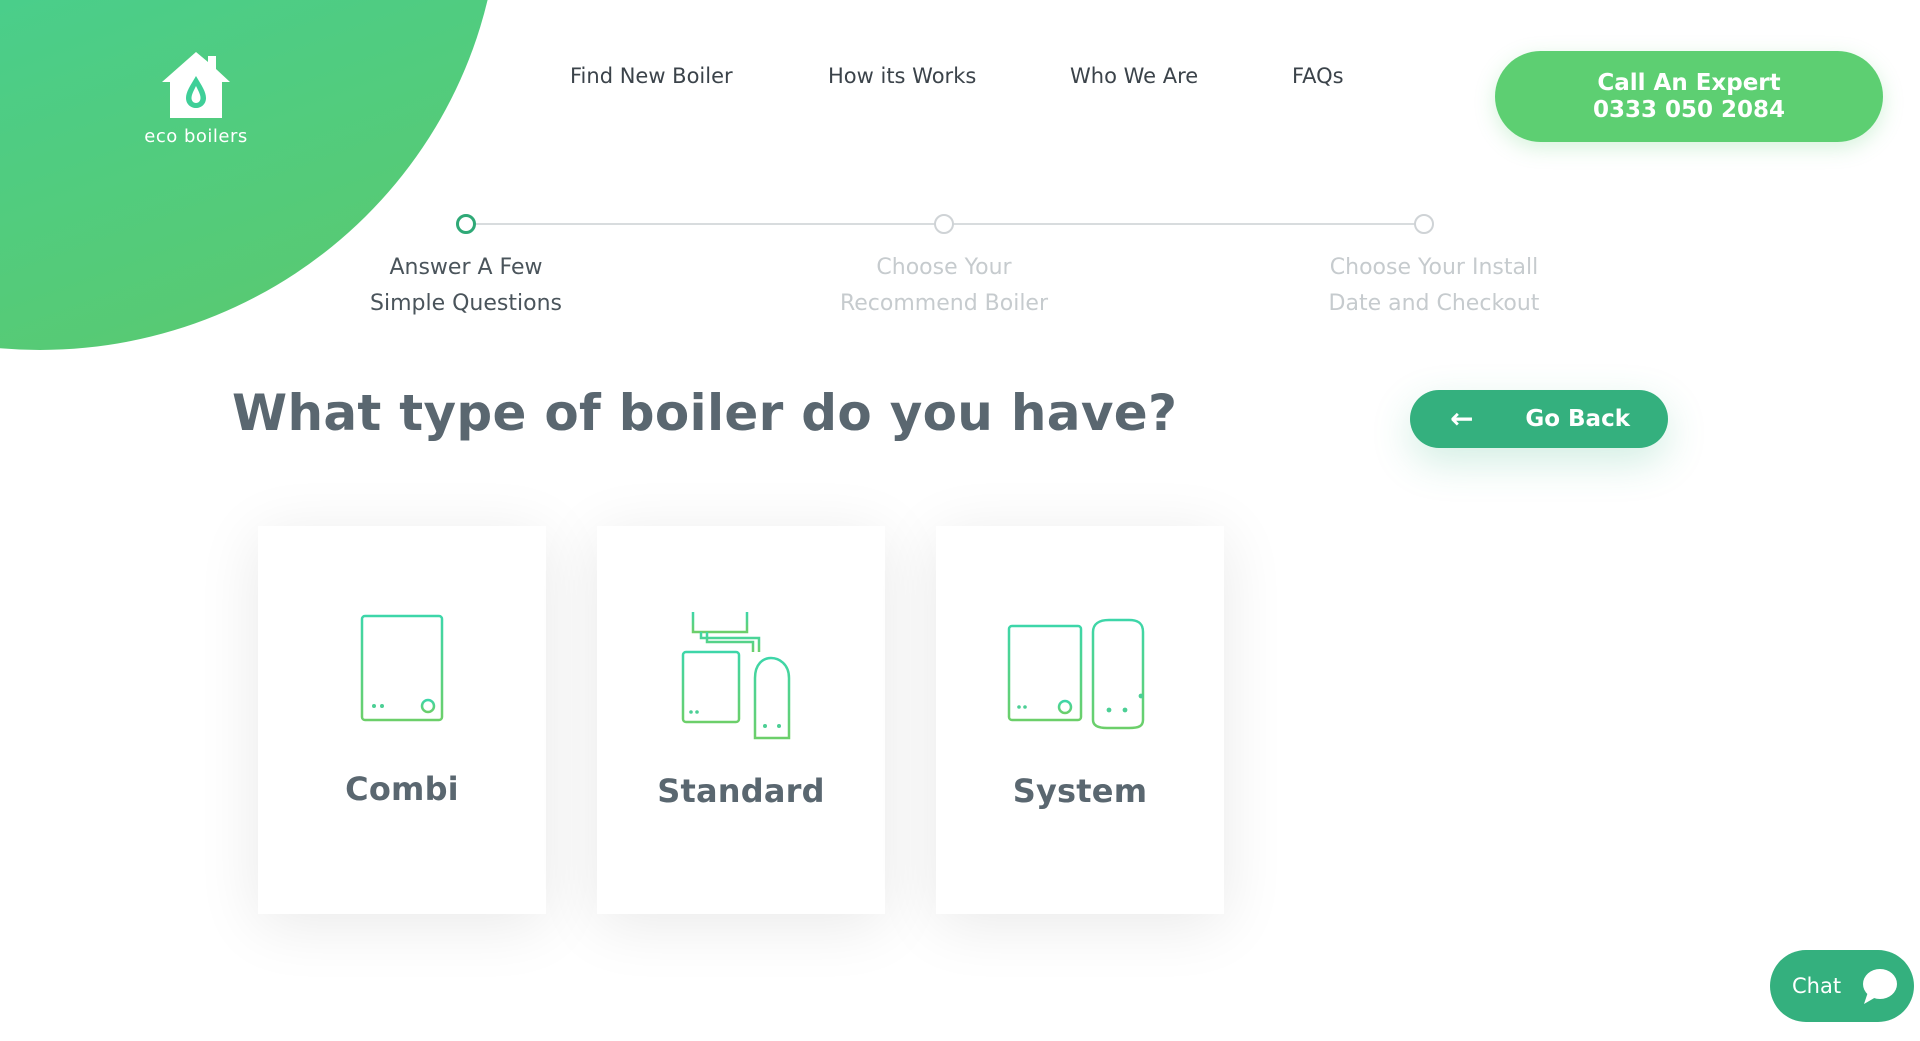  I want to click on chat-label: Chat, so click(1817, 986).